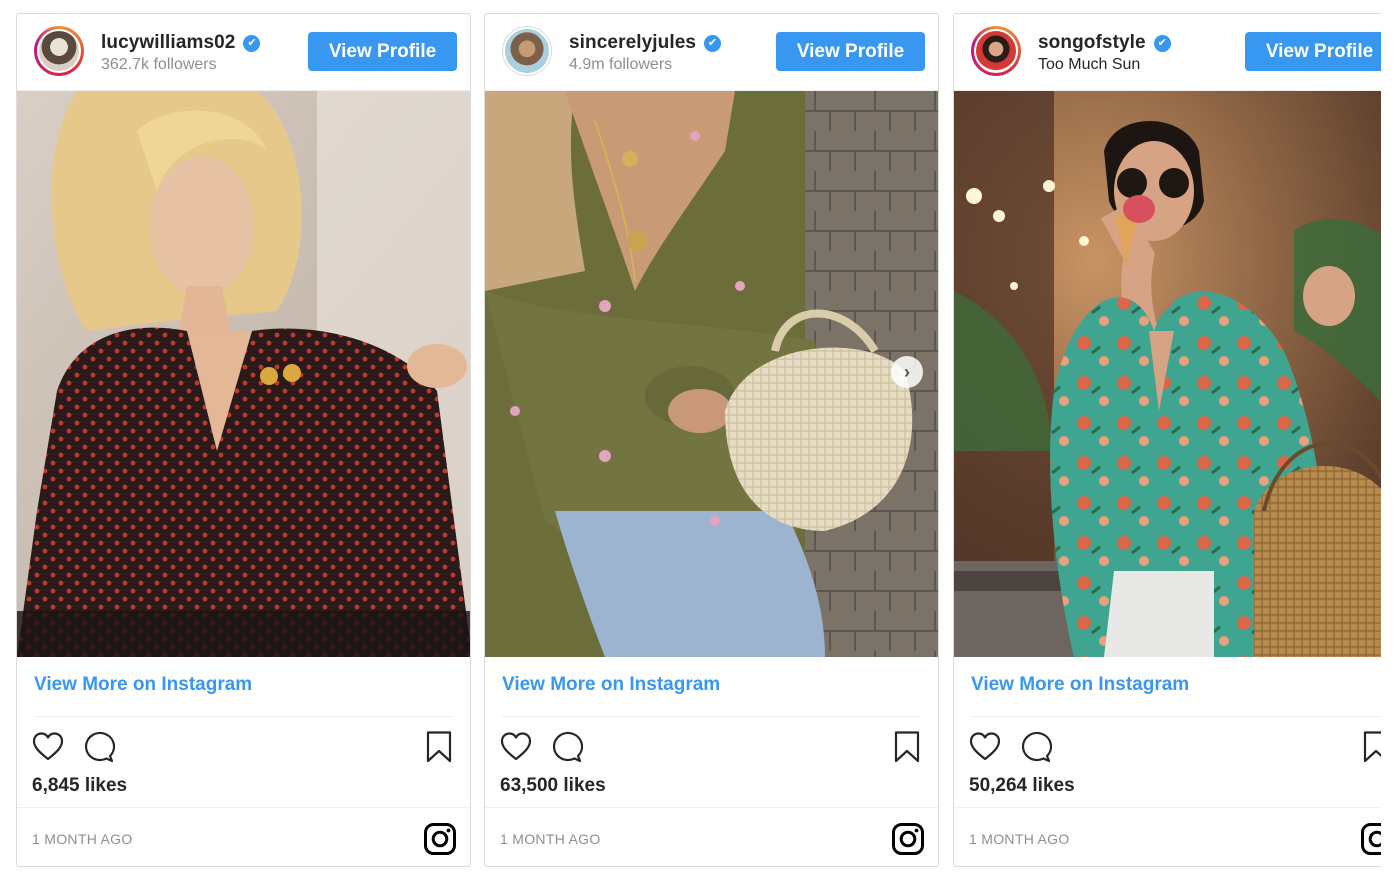 The image size is (1400, 881). I want to click on username: songofstyle ✔, so click(1104, 43).